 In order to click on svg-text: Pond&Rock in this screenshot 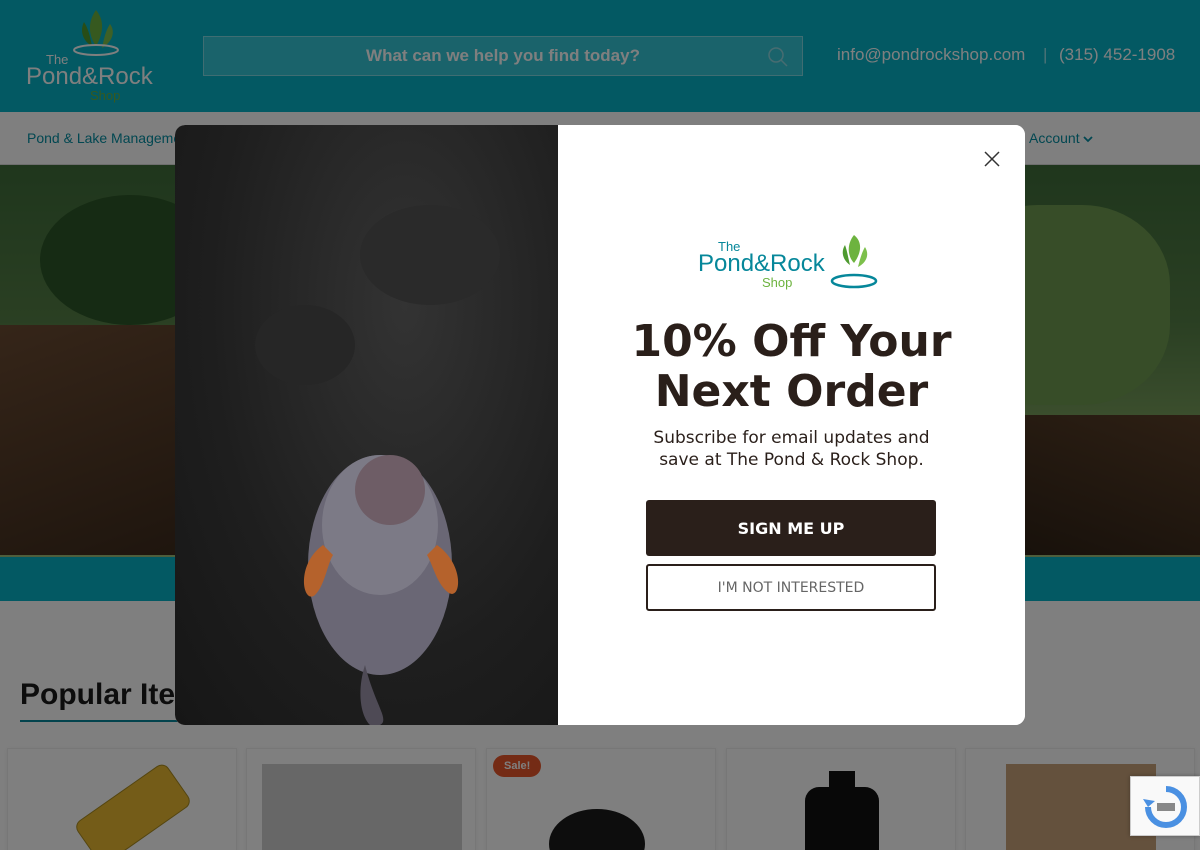, I will do `click(762, 263)`.